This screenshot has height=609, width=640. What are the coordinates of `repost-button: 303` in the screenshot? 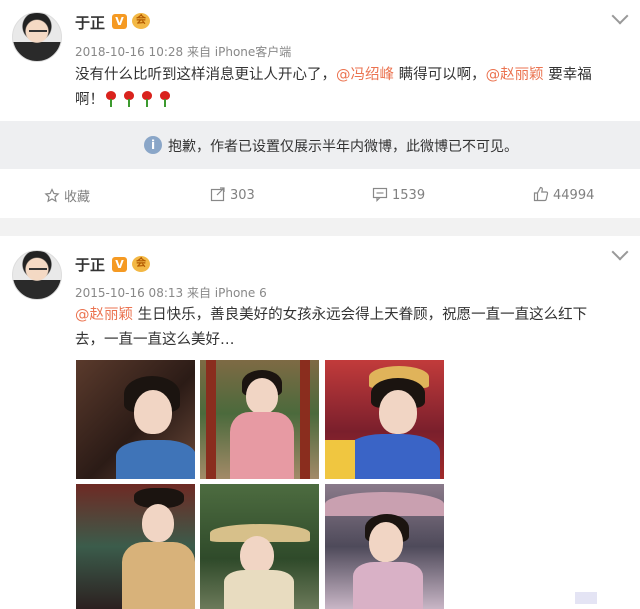 It's located at (232, 194).